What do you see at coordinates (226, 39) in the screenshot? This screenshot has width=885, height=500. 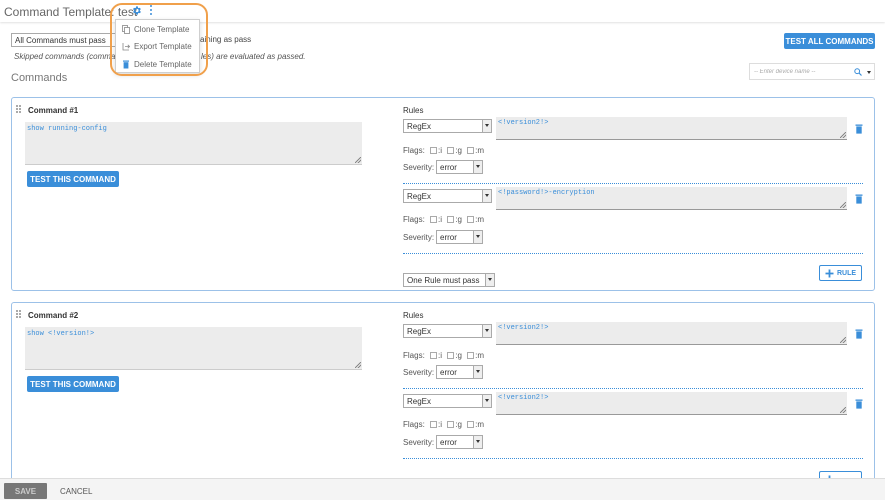 I see `warning-option-text: aining as pass` at bounding box center [226, 39].